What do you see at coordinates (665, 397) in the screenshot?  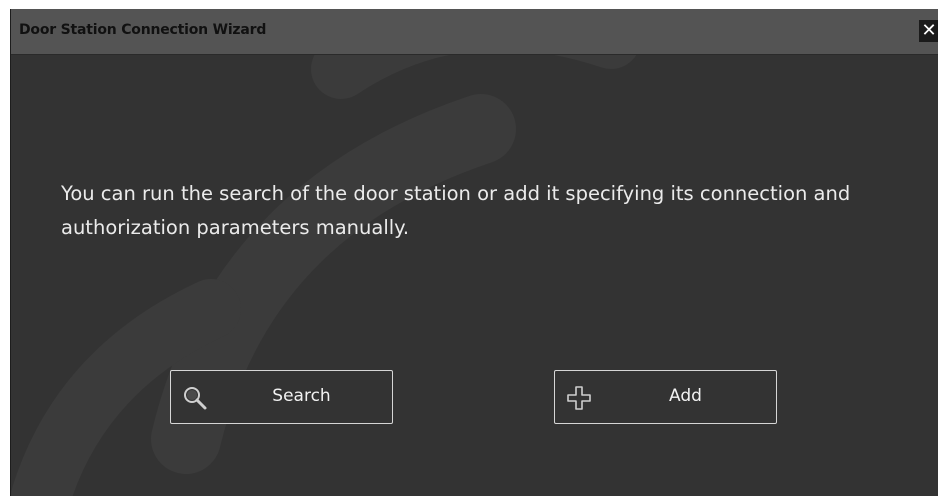 I see `add-button: Add` at bounding box center [665, 397].